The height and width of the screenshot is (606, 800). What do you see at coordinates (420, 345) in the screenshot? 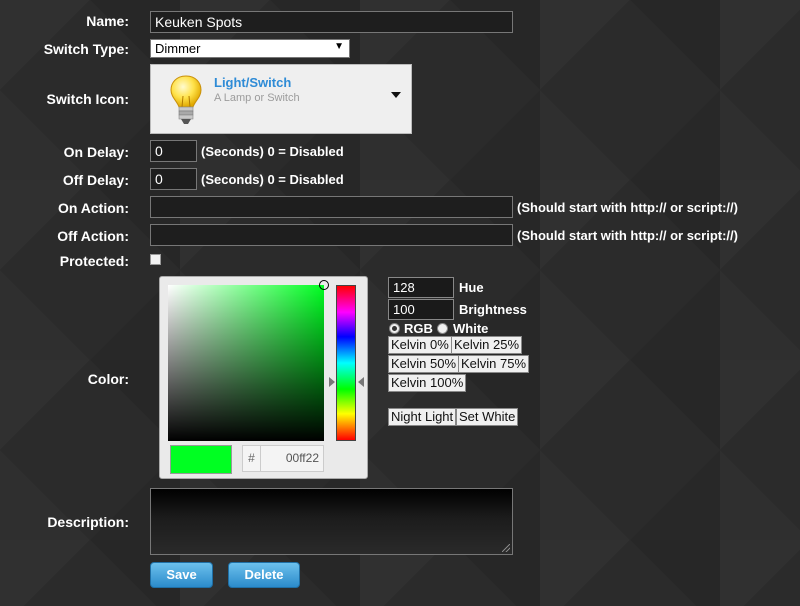
I see `kelvin-0-button: Kelvin 0%` at bounding box center [420, 345].